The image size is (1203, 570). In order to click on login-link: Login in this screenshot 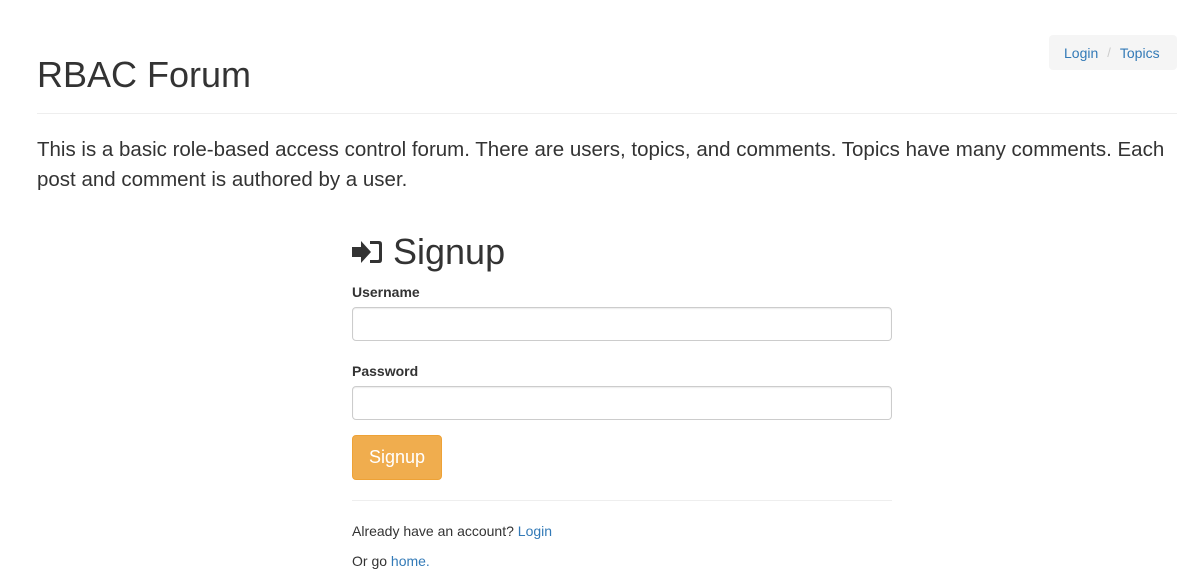, I will do `click(535, 531)`.